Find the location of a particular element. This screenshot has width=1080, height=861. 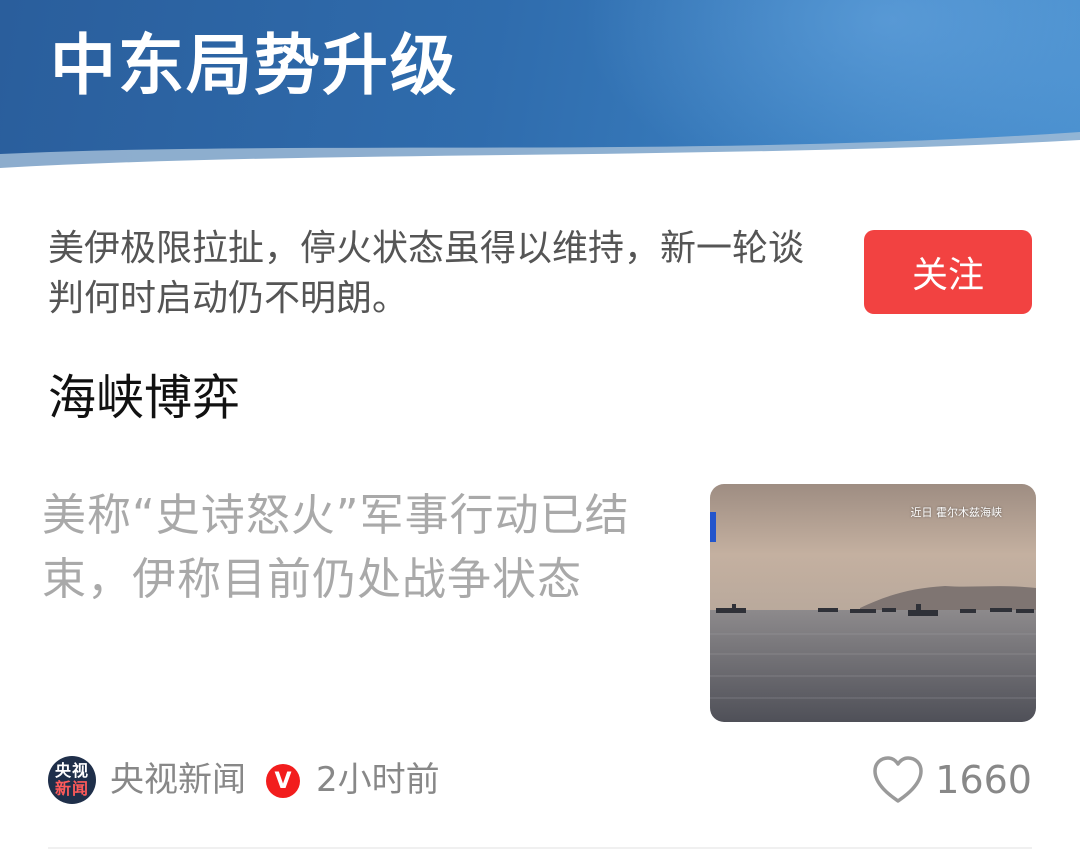

thumbnail-caption: 近日 霍尔木兹海峡 is located at coordinates (956, 512).